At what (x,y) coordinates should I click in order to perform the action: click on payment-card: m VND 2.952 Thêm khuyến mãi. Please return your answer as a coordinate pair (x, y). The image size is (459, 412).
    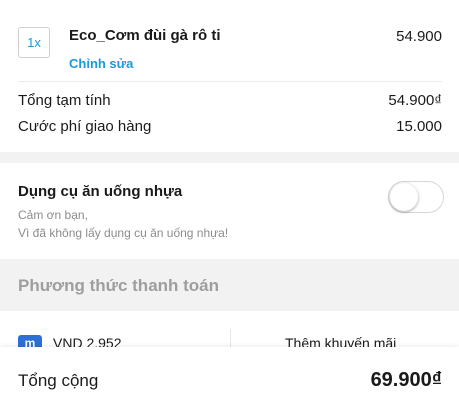
    Looking at the image, I should click on (229, 329).